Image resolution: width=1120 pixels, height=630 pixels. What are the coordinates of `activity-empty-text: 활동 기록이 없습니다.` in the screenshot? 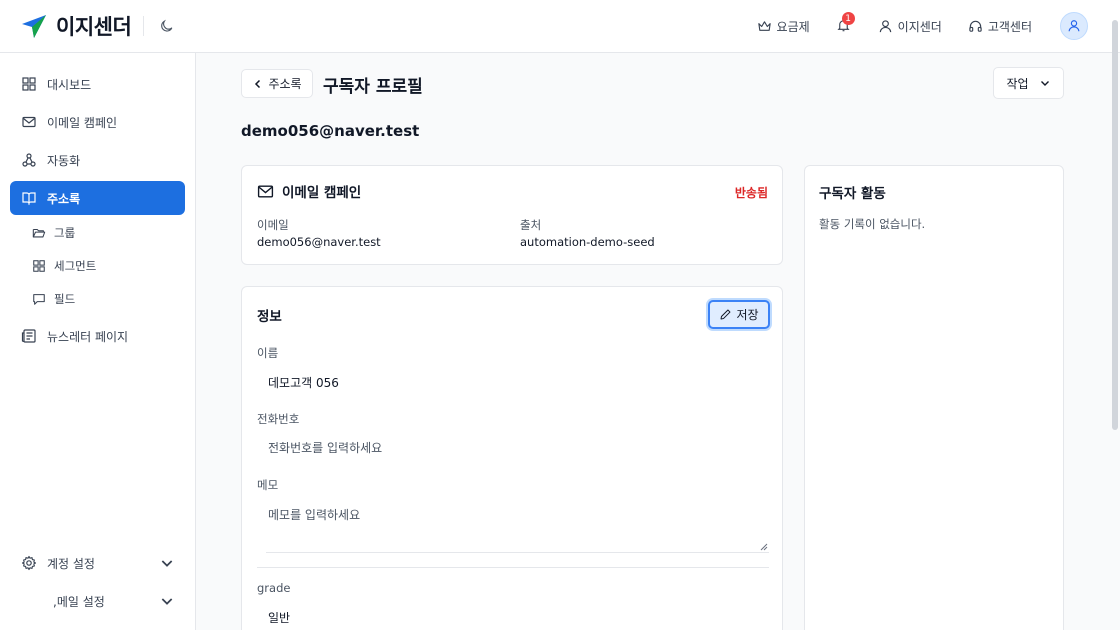 It's located at (872, 224).